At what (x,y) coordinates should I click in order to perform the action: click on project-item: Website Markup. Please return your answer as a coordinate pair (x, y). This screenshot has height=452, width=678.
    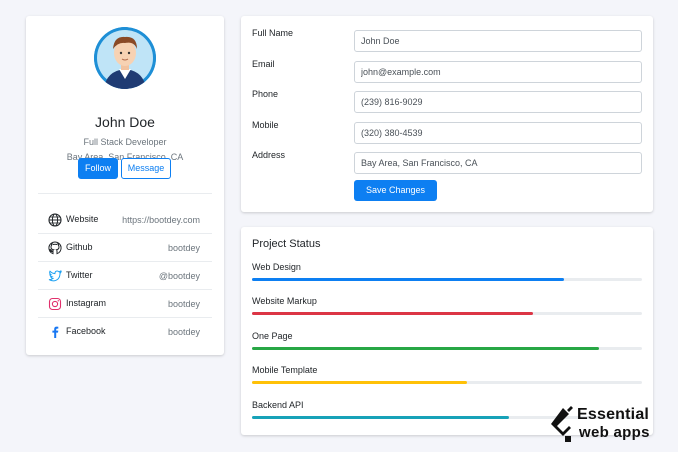
    Looking at the image, I should click on (447, 311).